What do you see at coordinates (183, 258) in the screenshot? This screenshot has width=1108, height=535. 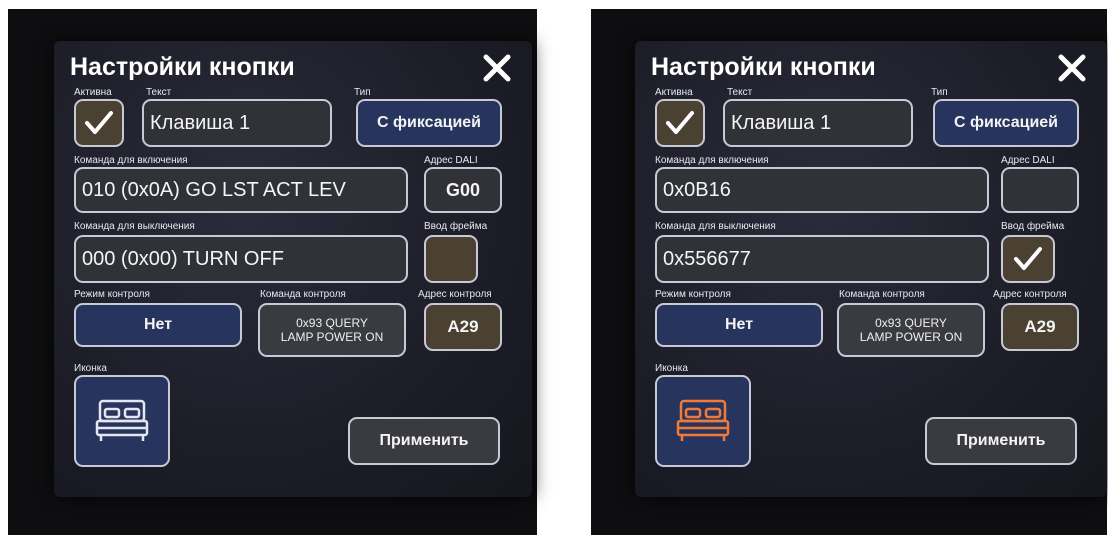 I see `cmd-off-value: 000 (0x00) TURN OFF` at bounding box center [183, 258].